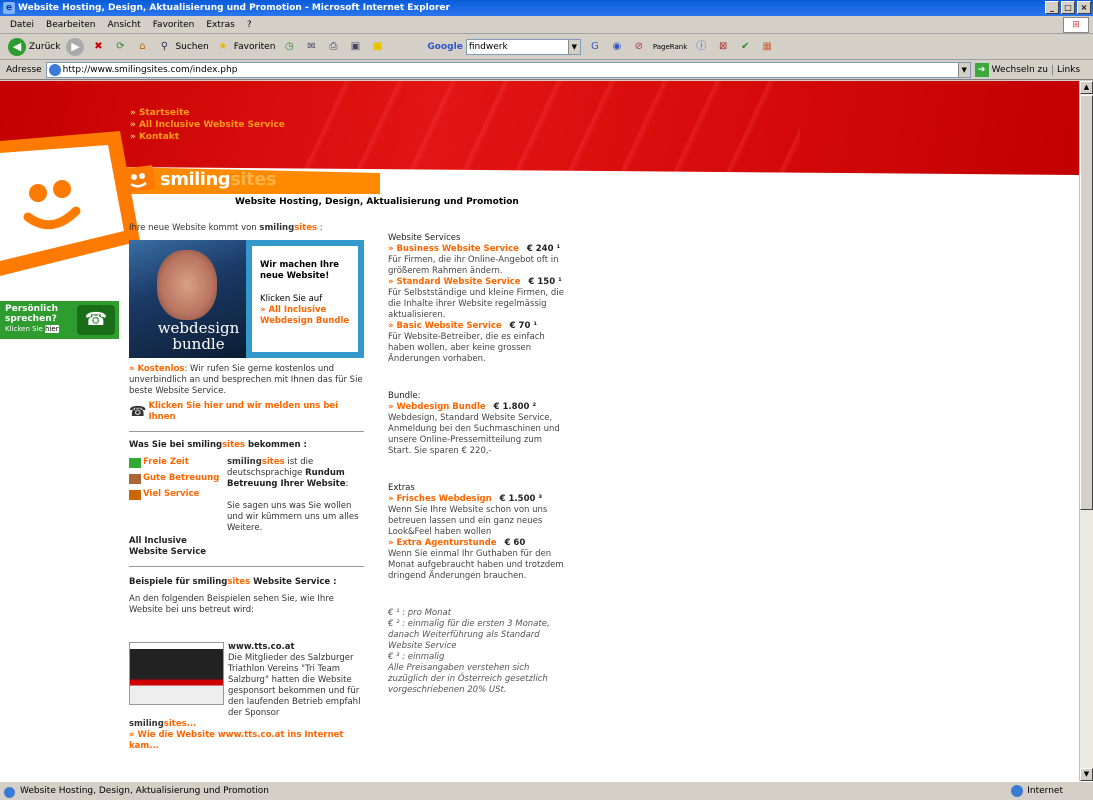 Image resolution: width=1093 pixels, height=800 pixels. Describe the element at coordinates (701, 47) in the screenshot. I see `info-icon: ⓘ` at that location.